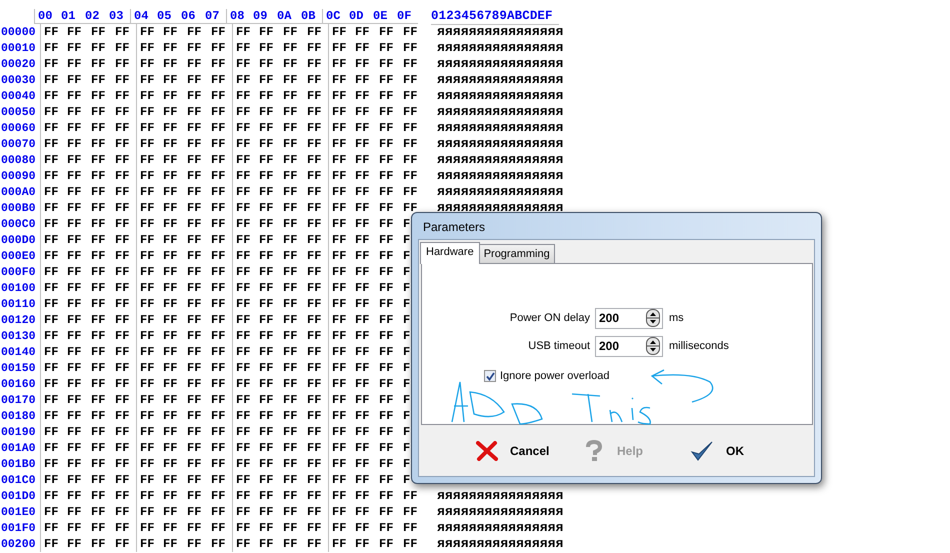 The height and width of the screenshot is (553, 950). I want to click on row-offset: 00200, so click(18, 544).